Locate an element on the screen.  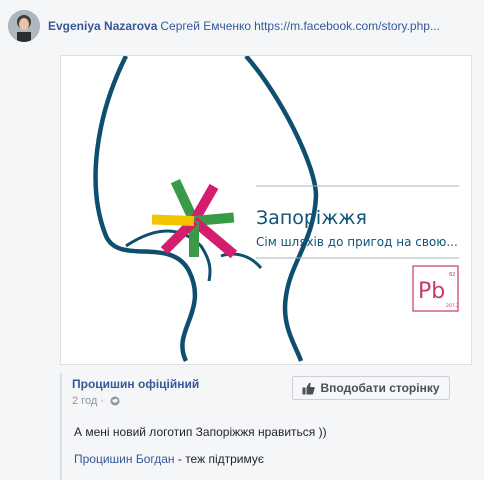
pb-badge: 82 Pb 207.2 is located at coordinates (435, 288).